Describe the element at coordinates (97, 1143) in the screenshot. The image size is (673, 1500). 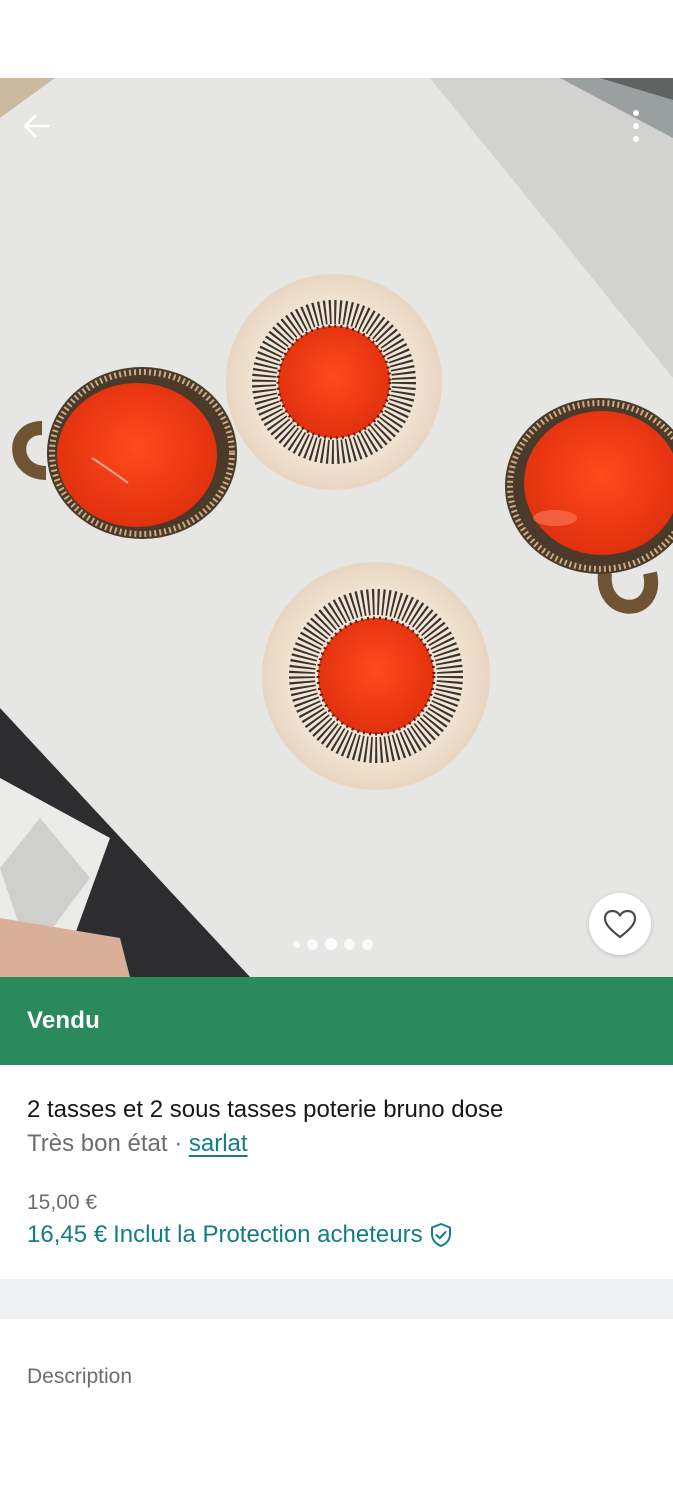
I see `item-condition: Très bon état` at that location.